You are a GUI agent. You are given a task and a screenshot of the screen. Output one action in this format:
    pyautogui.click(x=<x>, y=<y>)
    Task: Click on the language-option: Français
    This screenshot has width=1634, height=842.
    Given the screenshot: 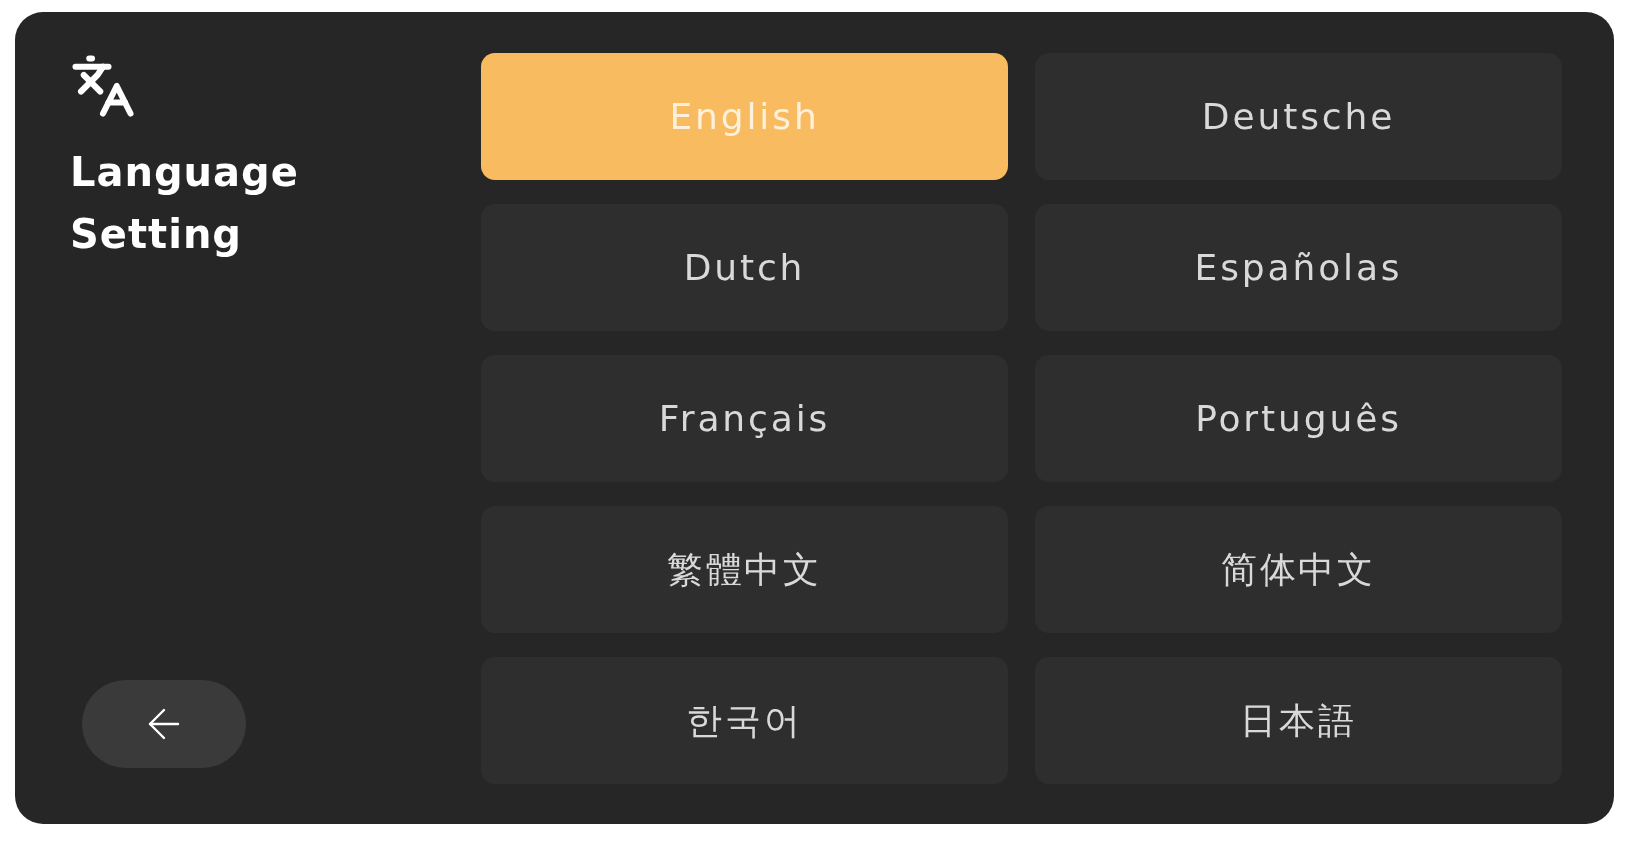 What is the action you would take?
    pyautogui.click(x=744, y=418)
    